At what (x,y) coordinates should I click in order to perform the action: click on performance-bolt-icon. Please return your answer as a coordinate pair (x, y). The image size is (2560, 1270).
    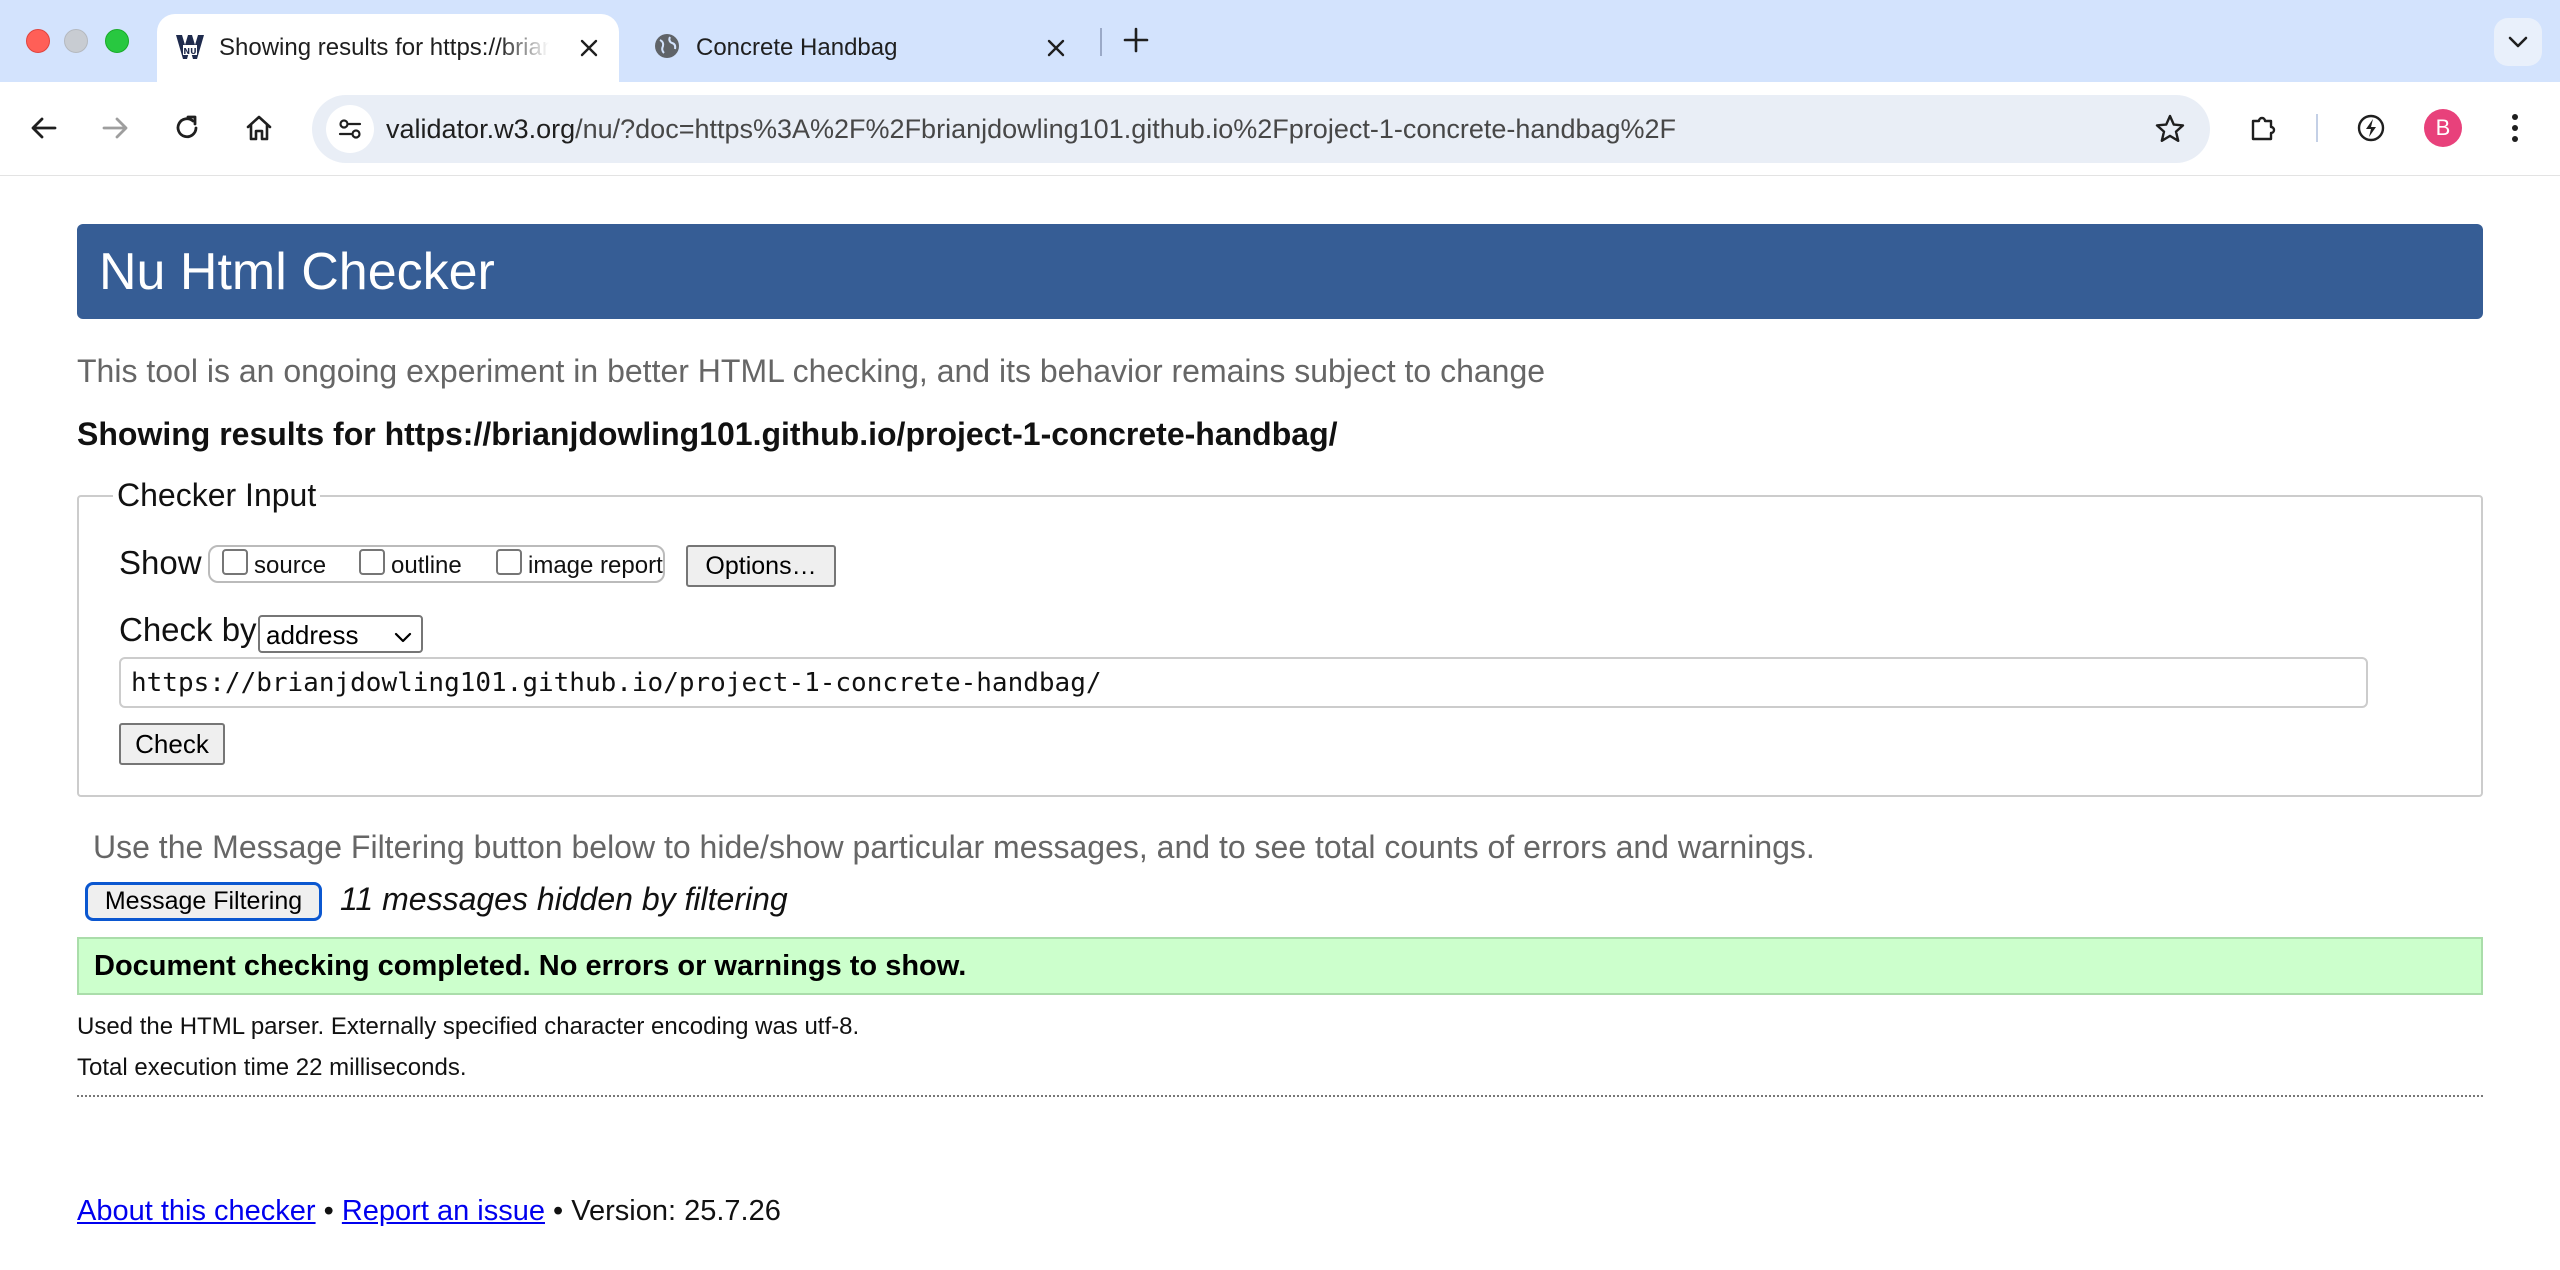
    Looking at the image, I should click on (2371, 128).